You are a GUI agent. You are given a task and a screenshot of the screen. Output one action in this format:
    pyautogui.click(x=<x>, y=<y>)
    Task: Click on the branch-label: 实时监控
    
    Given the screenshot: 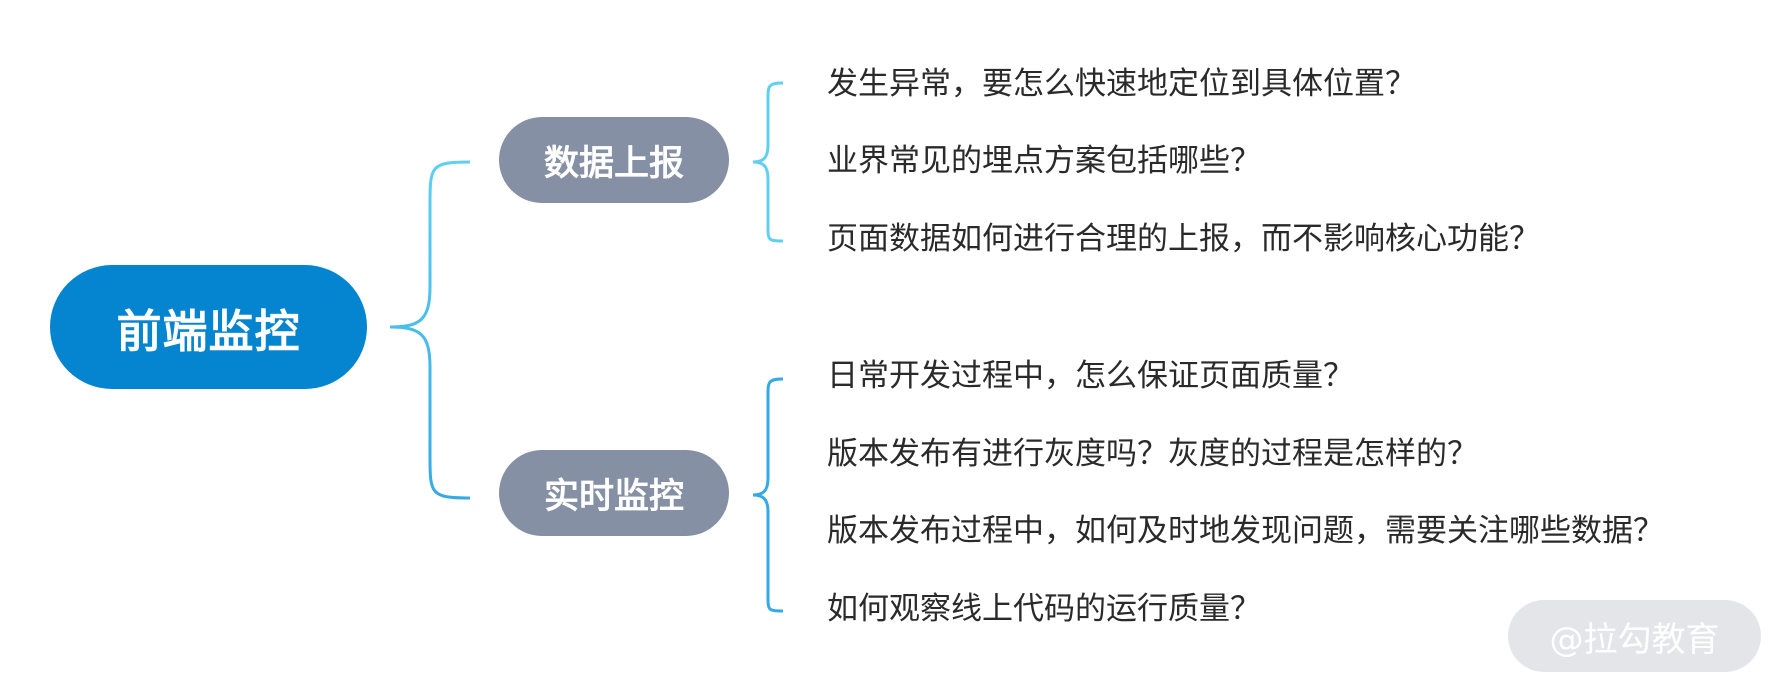 What is the action you would take?
    pyautogui.click(x=613, y=496)
    